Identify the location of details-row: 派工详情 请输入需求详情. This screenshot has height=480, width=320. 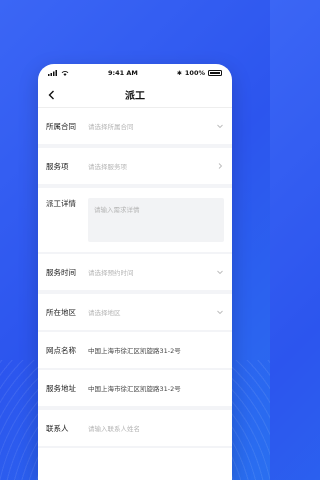
(135, 220).